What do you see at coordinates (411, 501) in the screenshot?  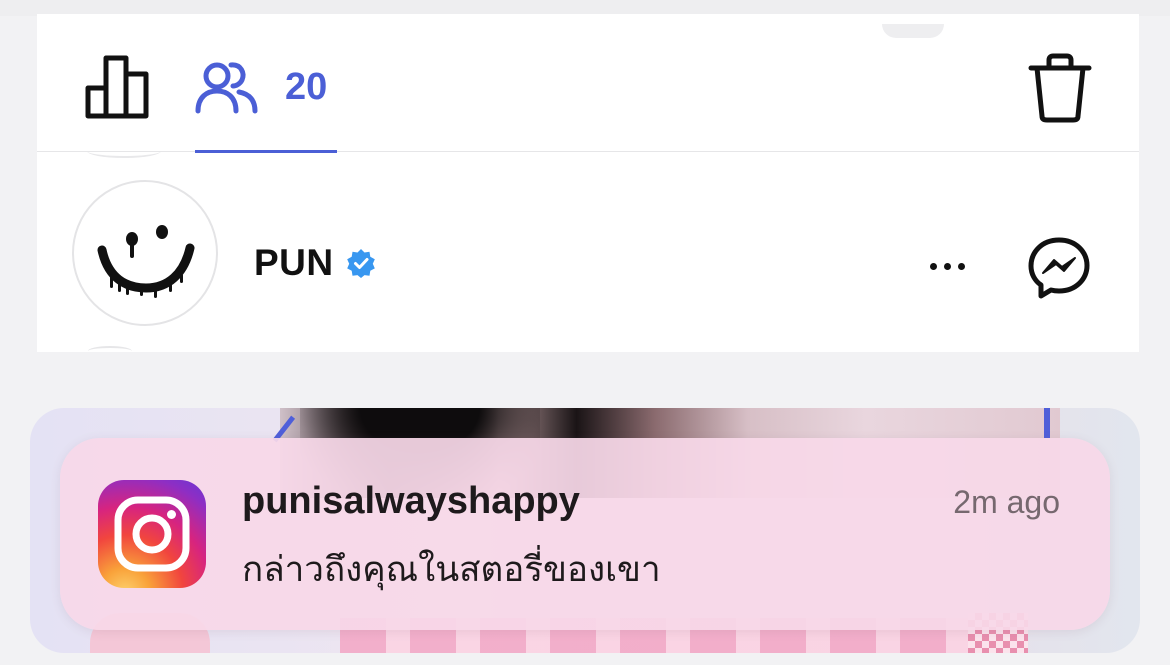 I see `notification-title: punisalwayshappy` at bounding box center [411, 501].